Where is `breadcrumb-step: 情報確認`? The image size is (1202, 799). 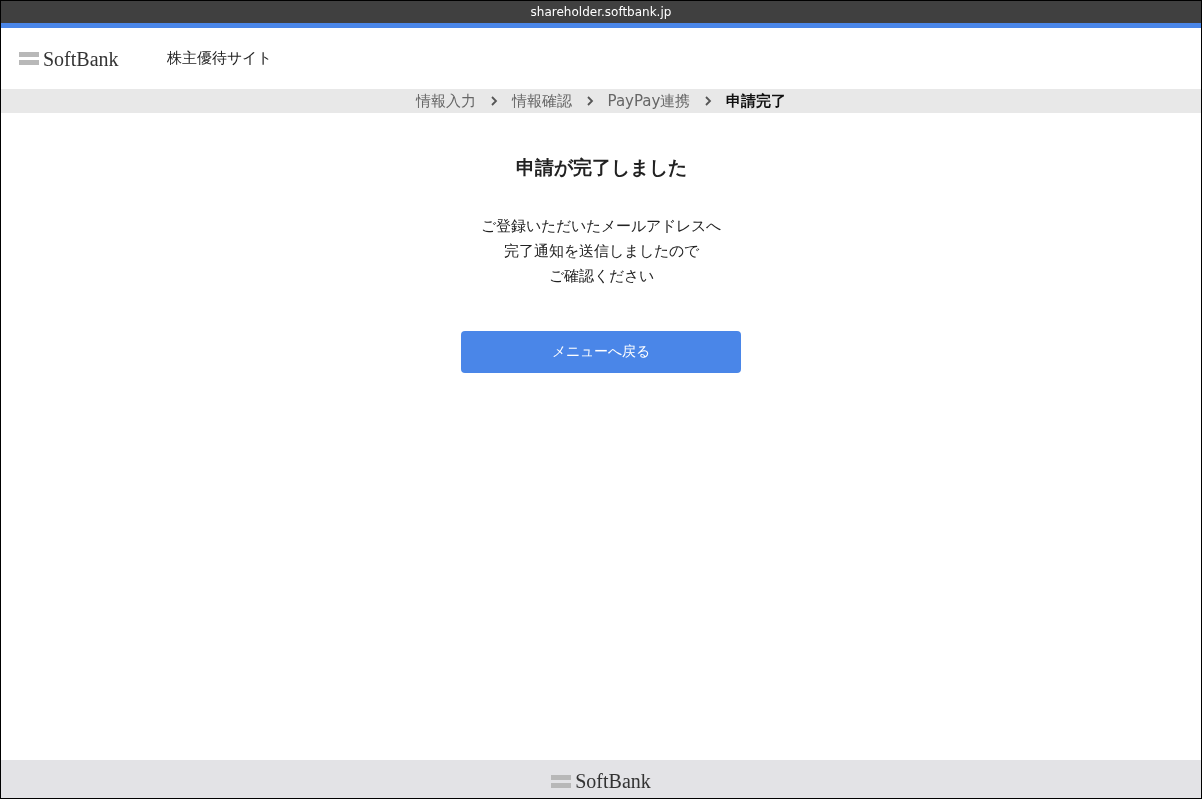 breadcrumb-step: 情報確認 is located at coordinates (541, 101).